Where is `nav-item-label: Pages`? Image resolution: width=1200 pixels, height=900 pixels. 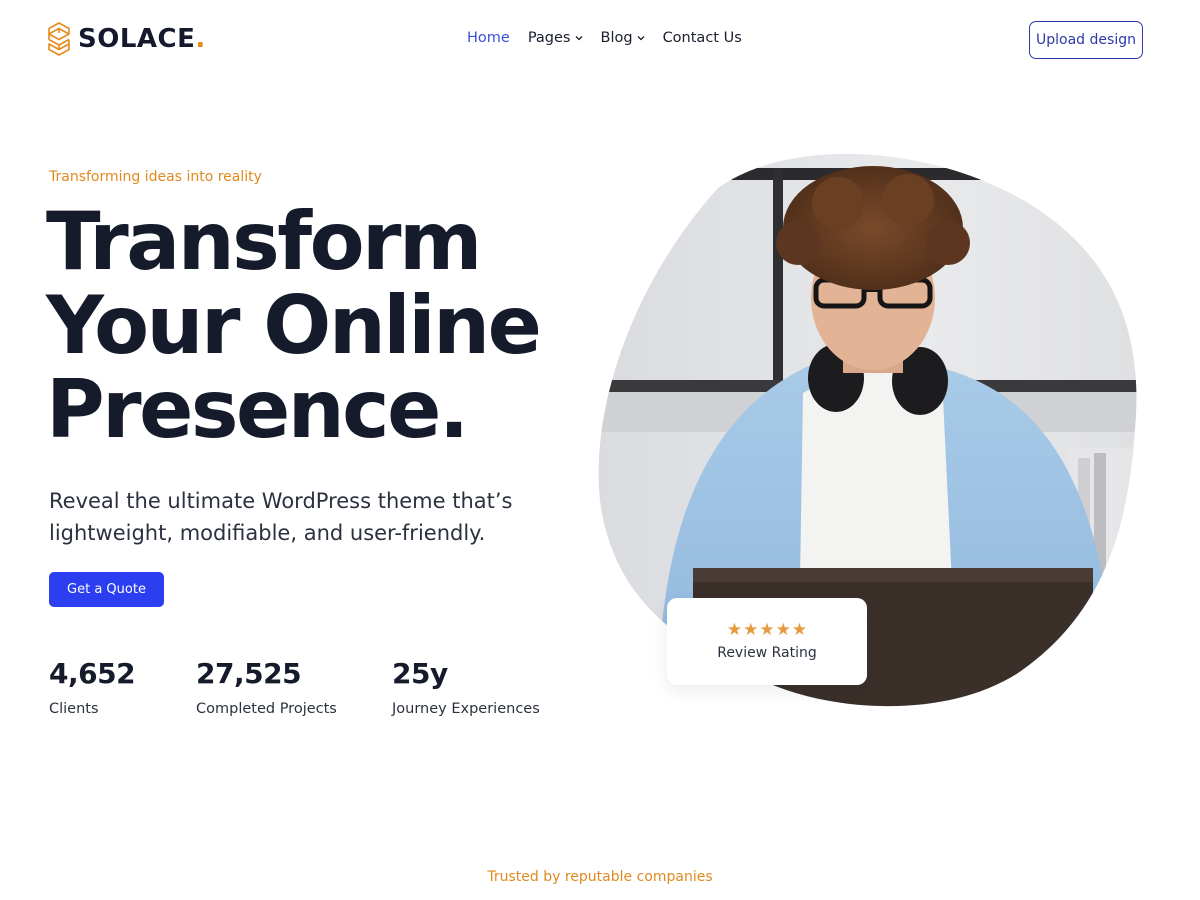
nav-item-label: Pages is located at coordinates (549, 38).